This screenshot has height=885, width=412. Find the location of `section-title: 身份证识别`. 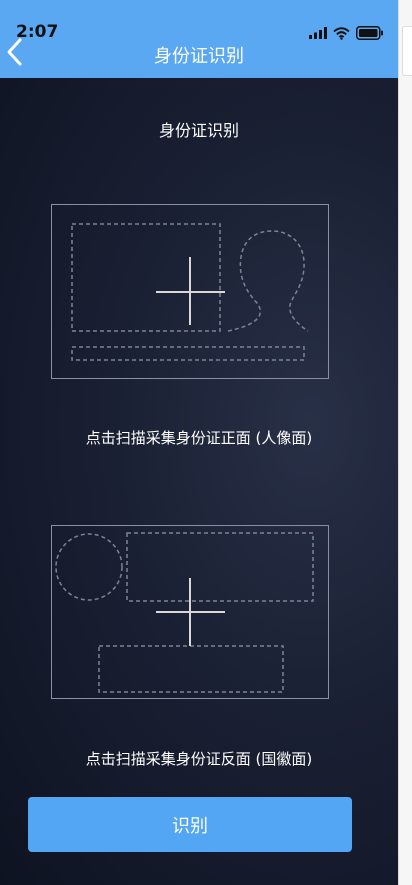

section-title: 身份证识别 is located at coordinates (198, 130).